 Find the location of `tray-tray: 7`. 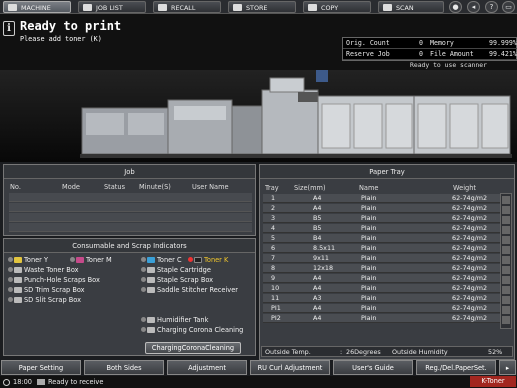

tray-tray: 7 is located at coordinates (273, 258).